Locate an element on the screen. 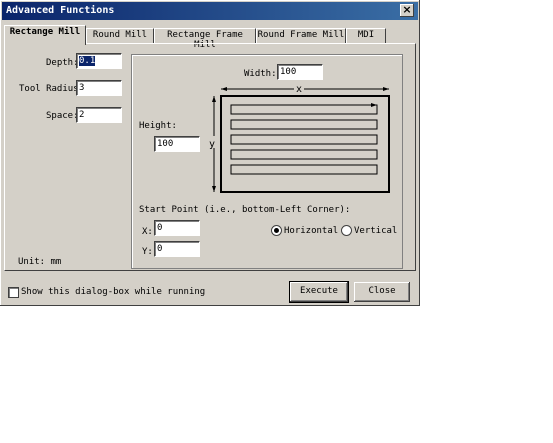  execute-button: Execute is located at coordinates (319, 292).